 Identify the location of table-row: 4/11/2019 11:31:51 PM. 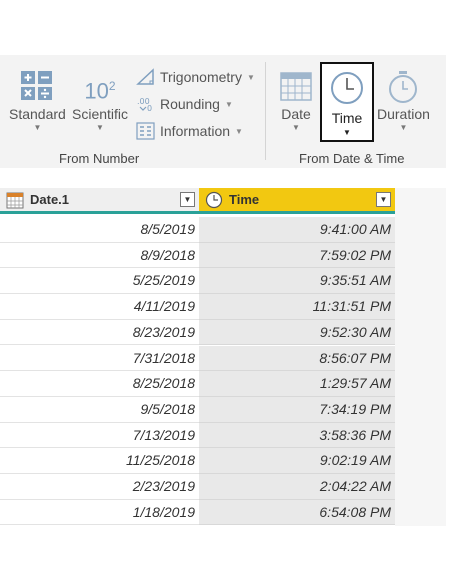
(197, 307).